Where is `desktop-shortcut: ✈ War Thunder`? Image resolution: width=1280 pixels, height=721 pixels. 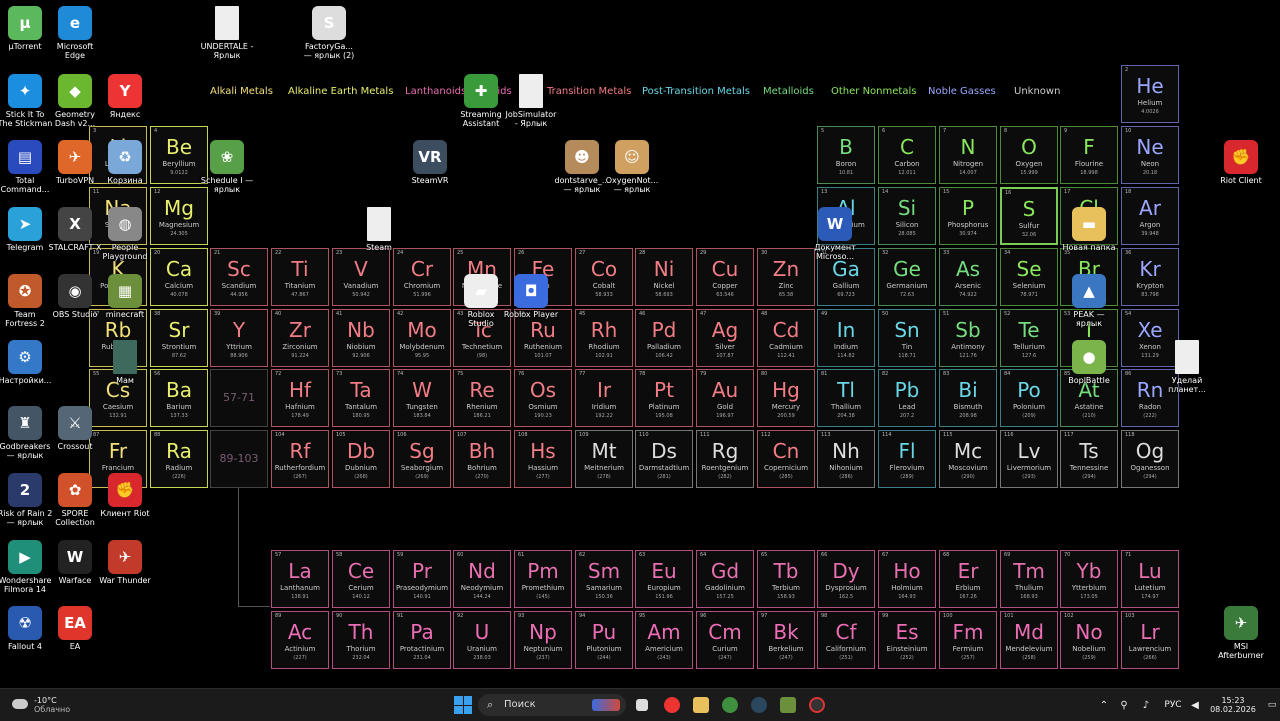 desktop-shortcut: ✈ War Thunder is located at coordinates (125, 562).